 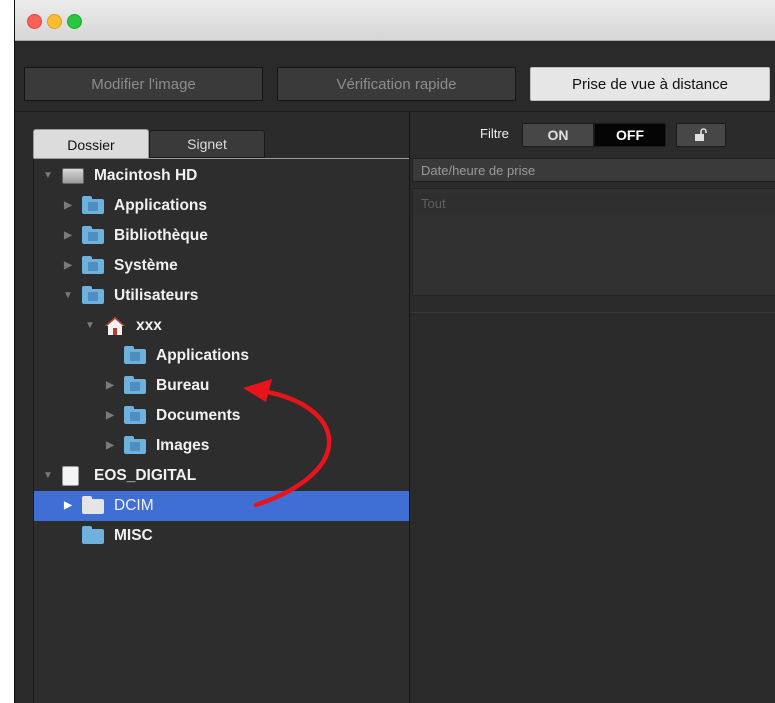 I want to click on list-item: Tout, so click(x=594, y=204).